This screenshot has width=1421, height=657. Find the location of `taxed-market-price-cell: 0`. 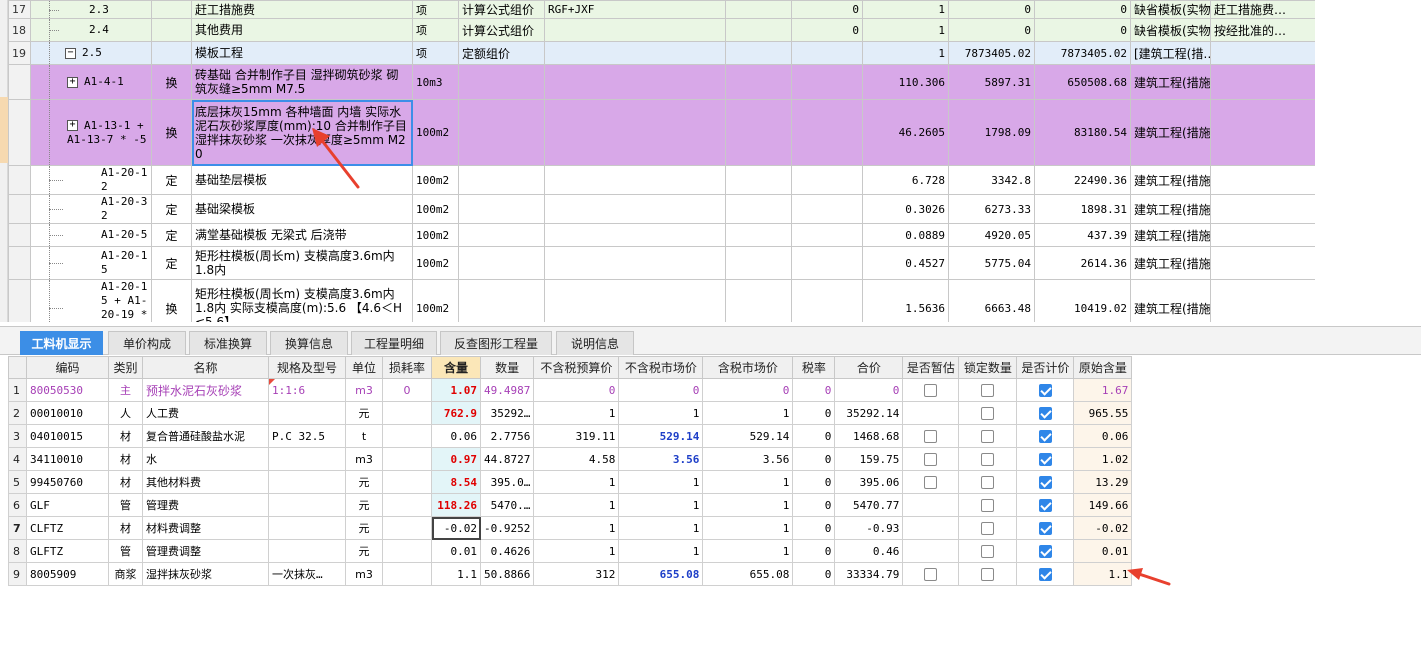

taxed-market-price-cell: 0 is located at coordinates (748, 390).